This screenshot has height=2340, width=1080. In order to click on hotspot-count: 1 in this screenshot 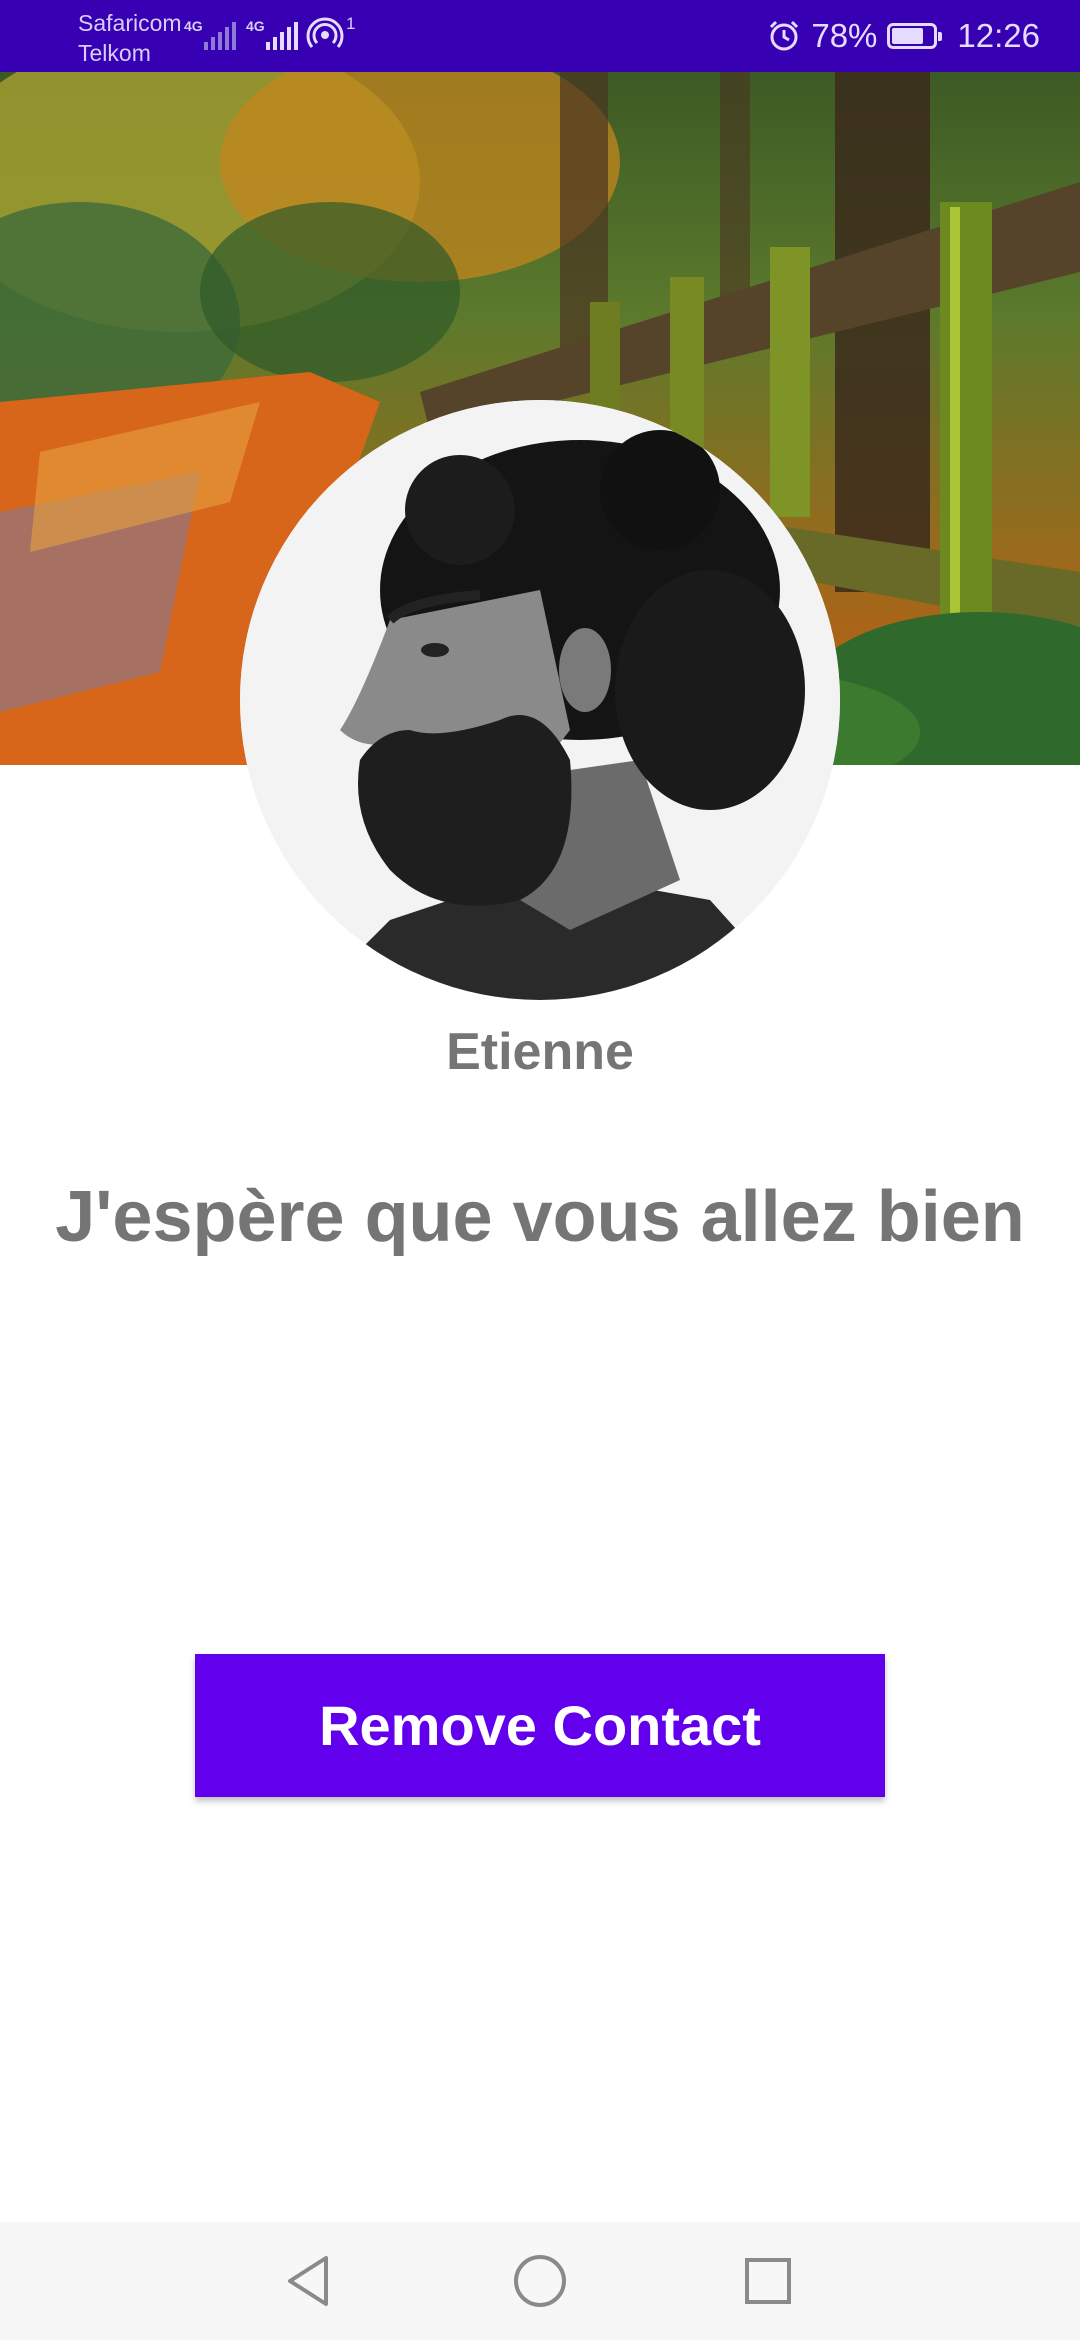, I will do `click(351, 23)`.